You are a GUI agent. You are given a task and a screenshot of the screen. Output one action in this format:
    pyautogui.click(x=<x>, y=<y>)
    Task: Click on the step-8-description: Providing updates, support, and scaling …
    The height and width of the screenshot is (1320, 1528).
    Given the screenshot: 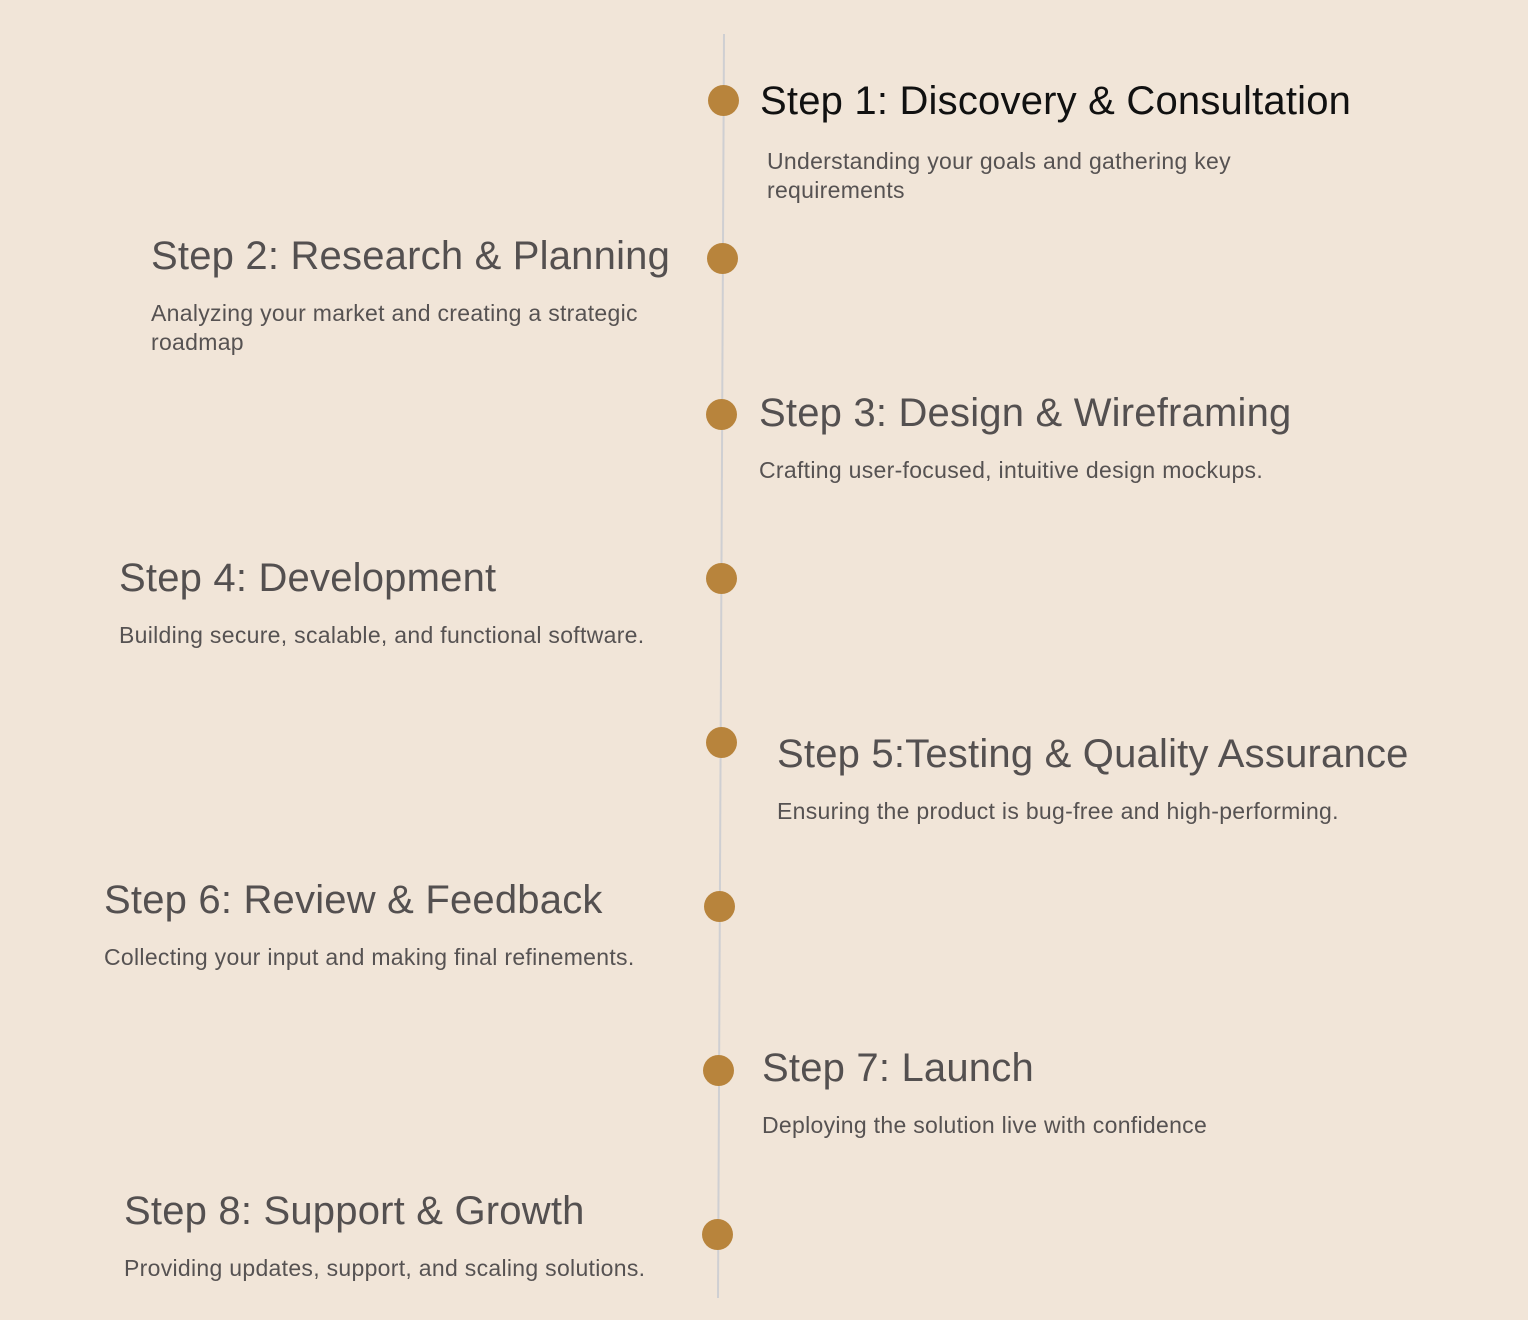 What is the action you would take?
    pyautogui.click(x=385, y=1268)
    